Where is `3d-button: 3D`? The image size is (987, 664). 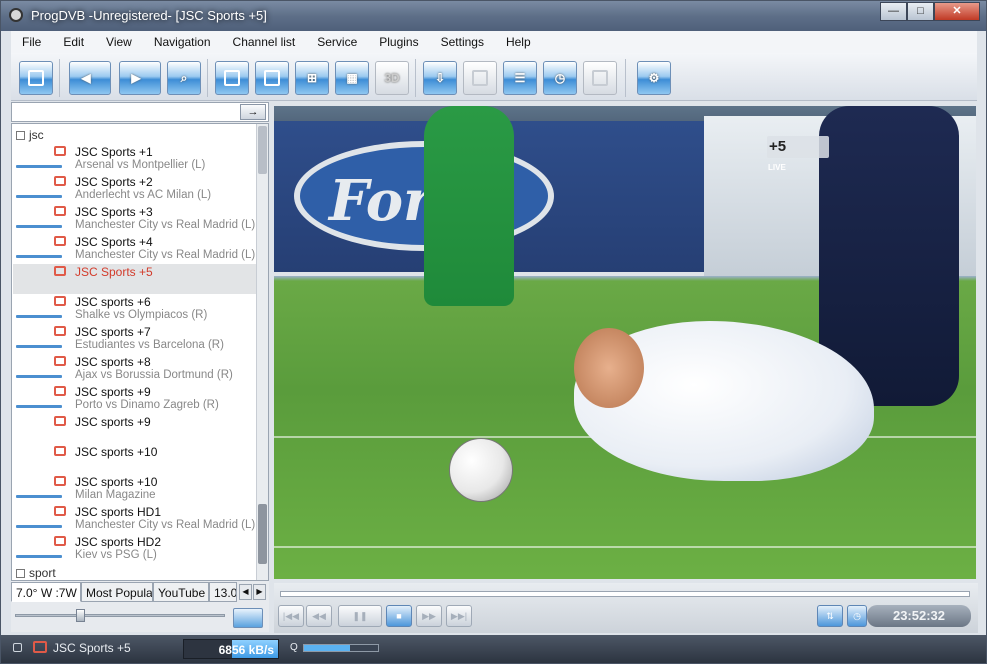
3d-button: 3D is located at coordinates (392, 78).